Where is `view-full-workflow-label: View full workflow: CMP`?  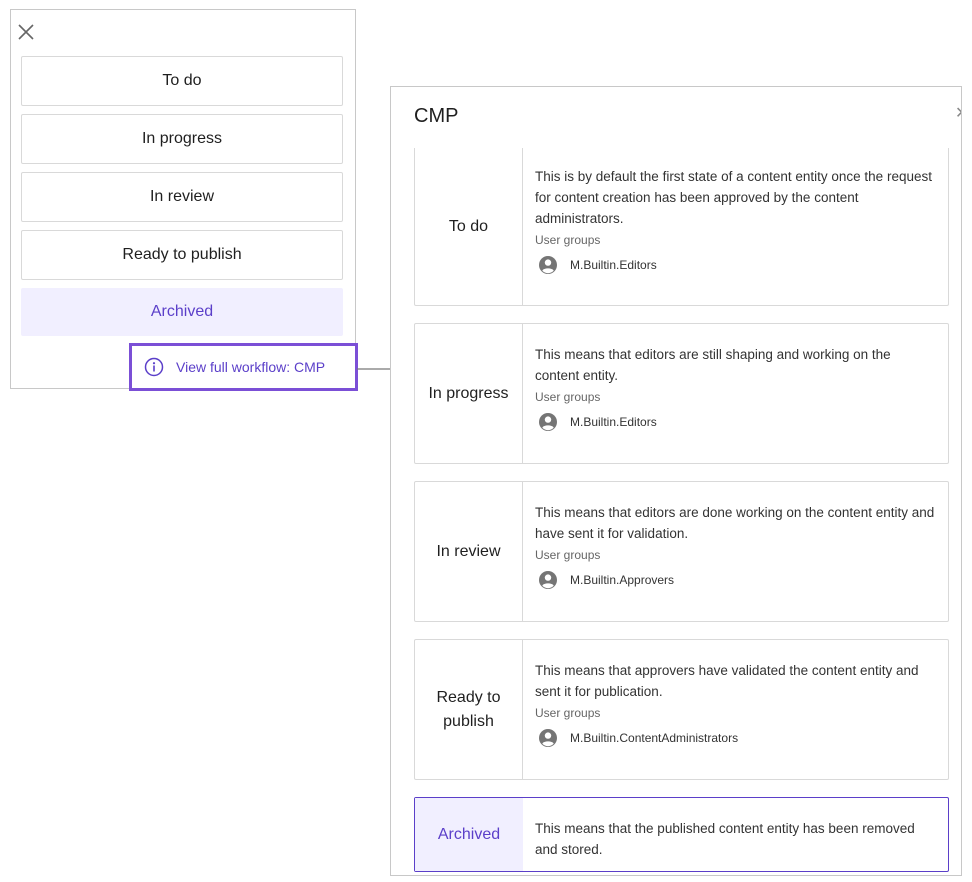
view-full-workflow-label: View full workflow: CMP is located at coordinates (251, 367).